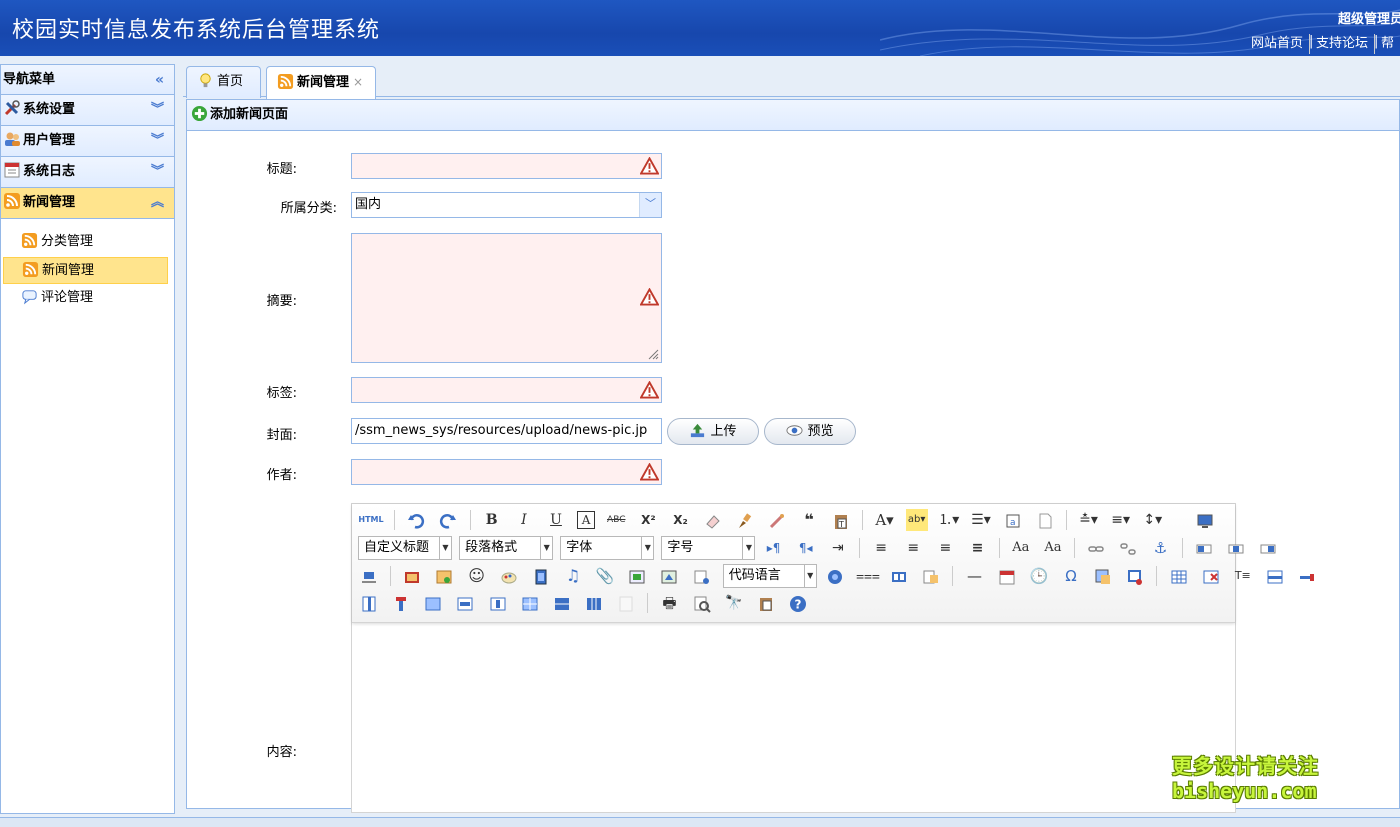  Describe the element at coordinates (465, 603) in the screenshot. I see `merge-right-icon` at that location.